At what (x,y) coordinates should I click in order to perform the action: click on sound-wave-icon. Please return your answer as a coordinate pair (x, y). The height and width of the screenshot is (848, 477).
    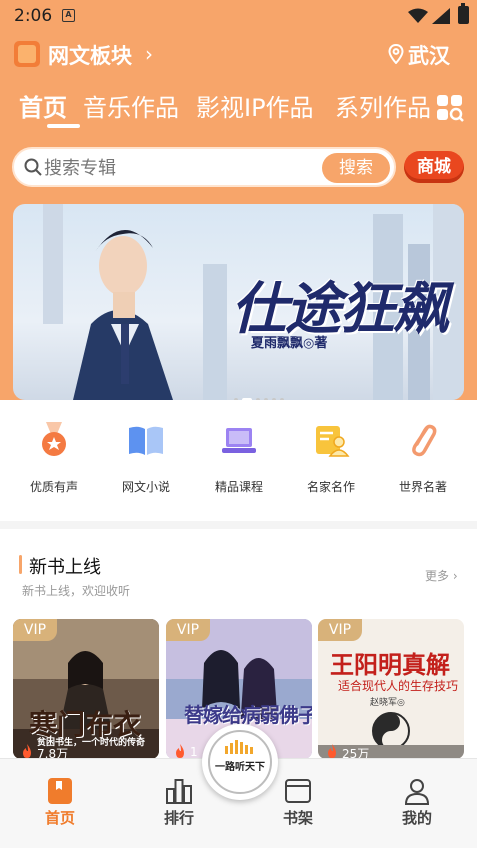
    Looking at the image, I should click on (239, 747).